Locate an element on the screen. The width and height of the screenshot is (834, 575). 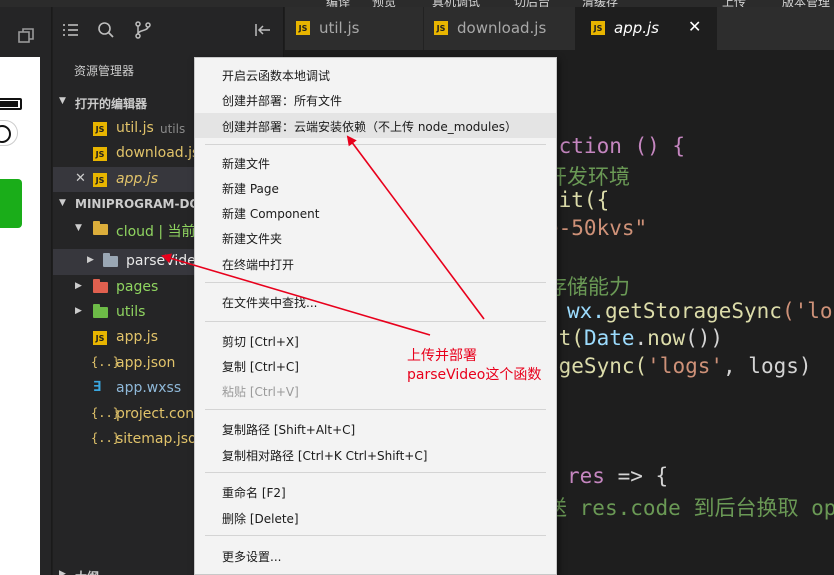
tab-app-js: JS app.js ✕ is located at coordinates (646, 28).